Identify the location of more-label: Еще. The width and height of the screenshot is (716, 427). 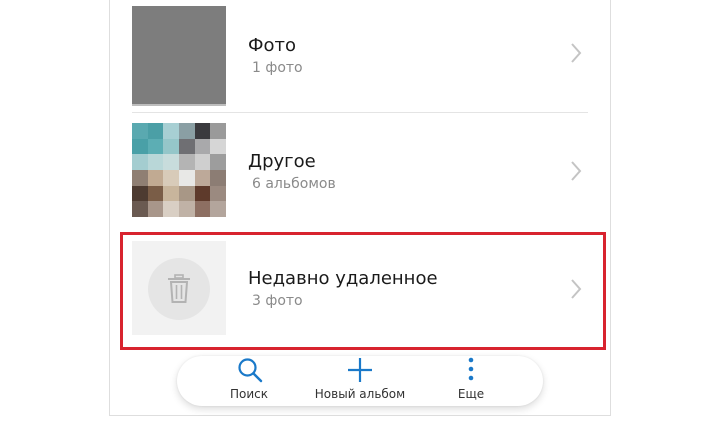
(471, 394).